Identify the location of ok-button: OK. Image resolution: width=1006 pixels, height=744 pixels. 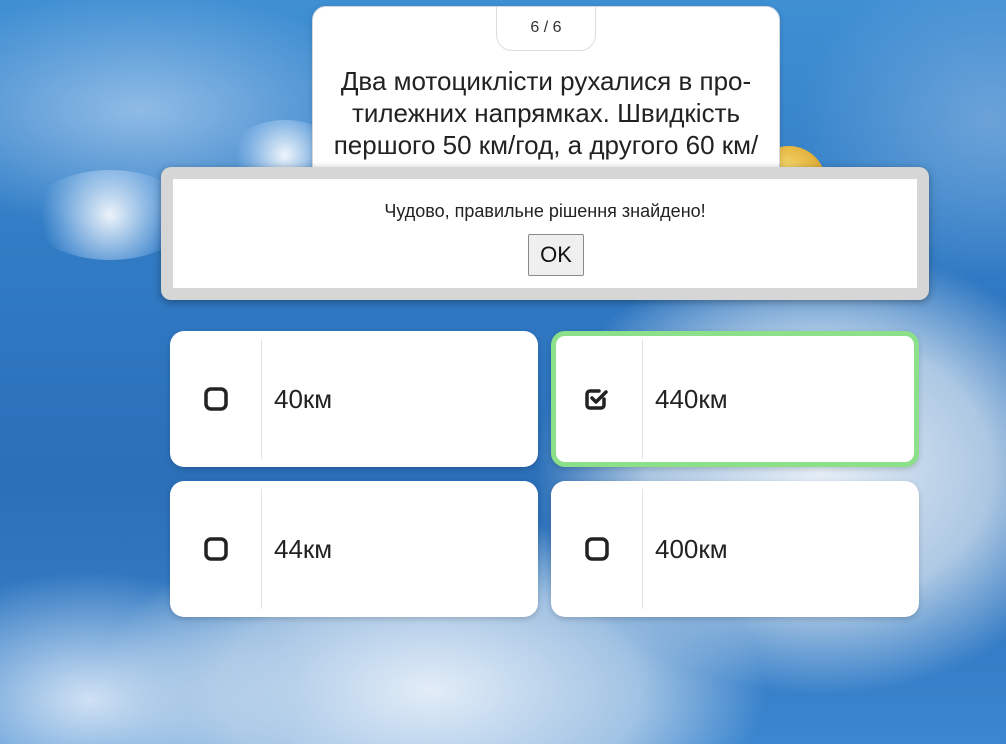
(556, 255).